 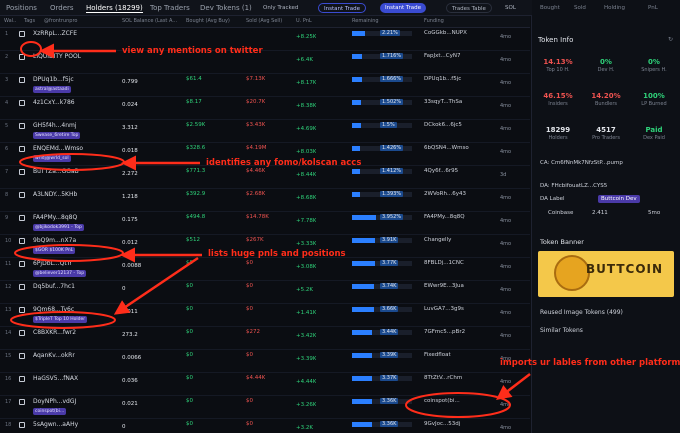 What do you see at coordinates (60, 21) in the screenshot?
I see `col-twitter: @frontrunpro` at bounding box center [60, 21].